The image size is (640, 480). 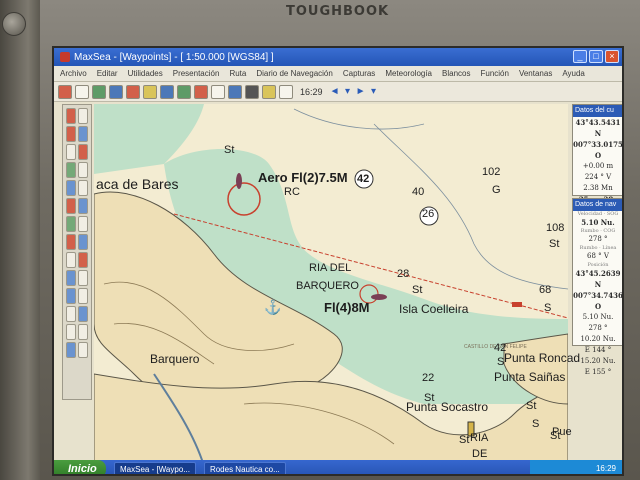 I want to click on palette-delete-icon, so click(x=83, y=260).